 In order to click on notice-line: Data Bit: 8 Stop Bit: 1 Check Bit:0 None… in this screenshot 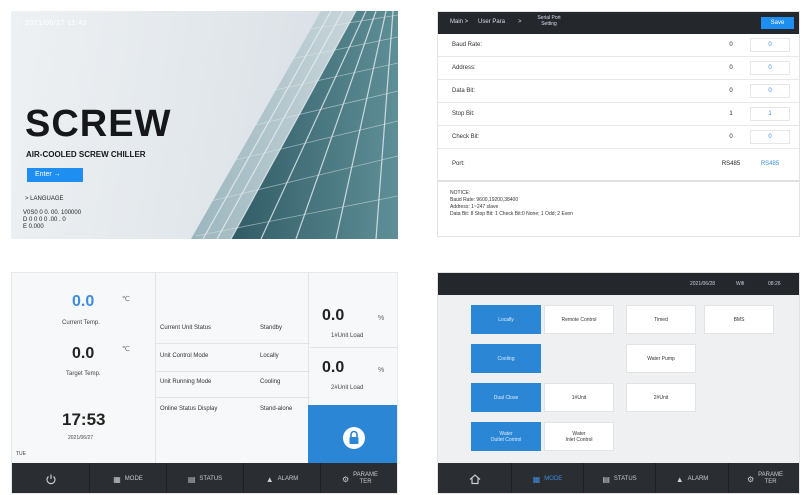, I will do `click(511, 214)`.